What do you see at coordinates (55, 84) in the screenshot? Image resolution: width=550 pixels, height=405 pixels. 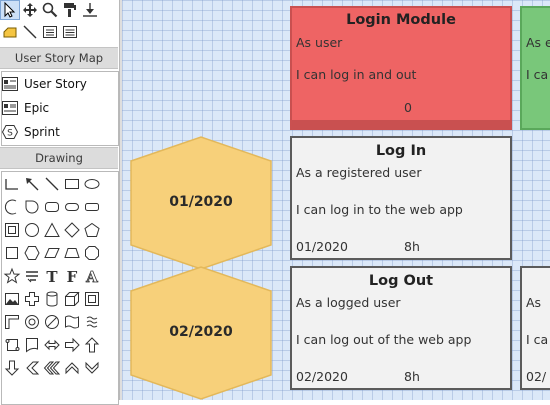 I see `library-item-label: User Story` at bounding box center [55, 84].